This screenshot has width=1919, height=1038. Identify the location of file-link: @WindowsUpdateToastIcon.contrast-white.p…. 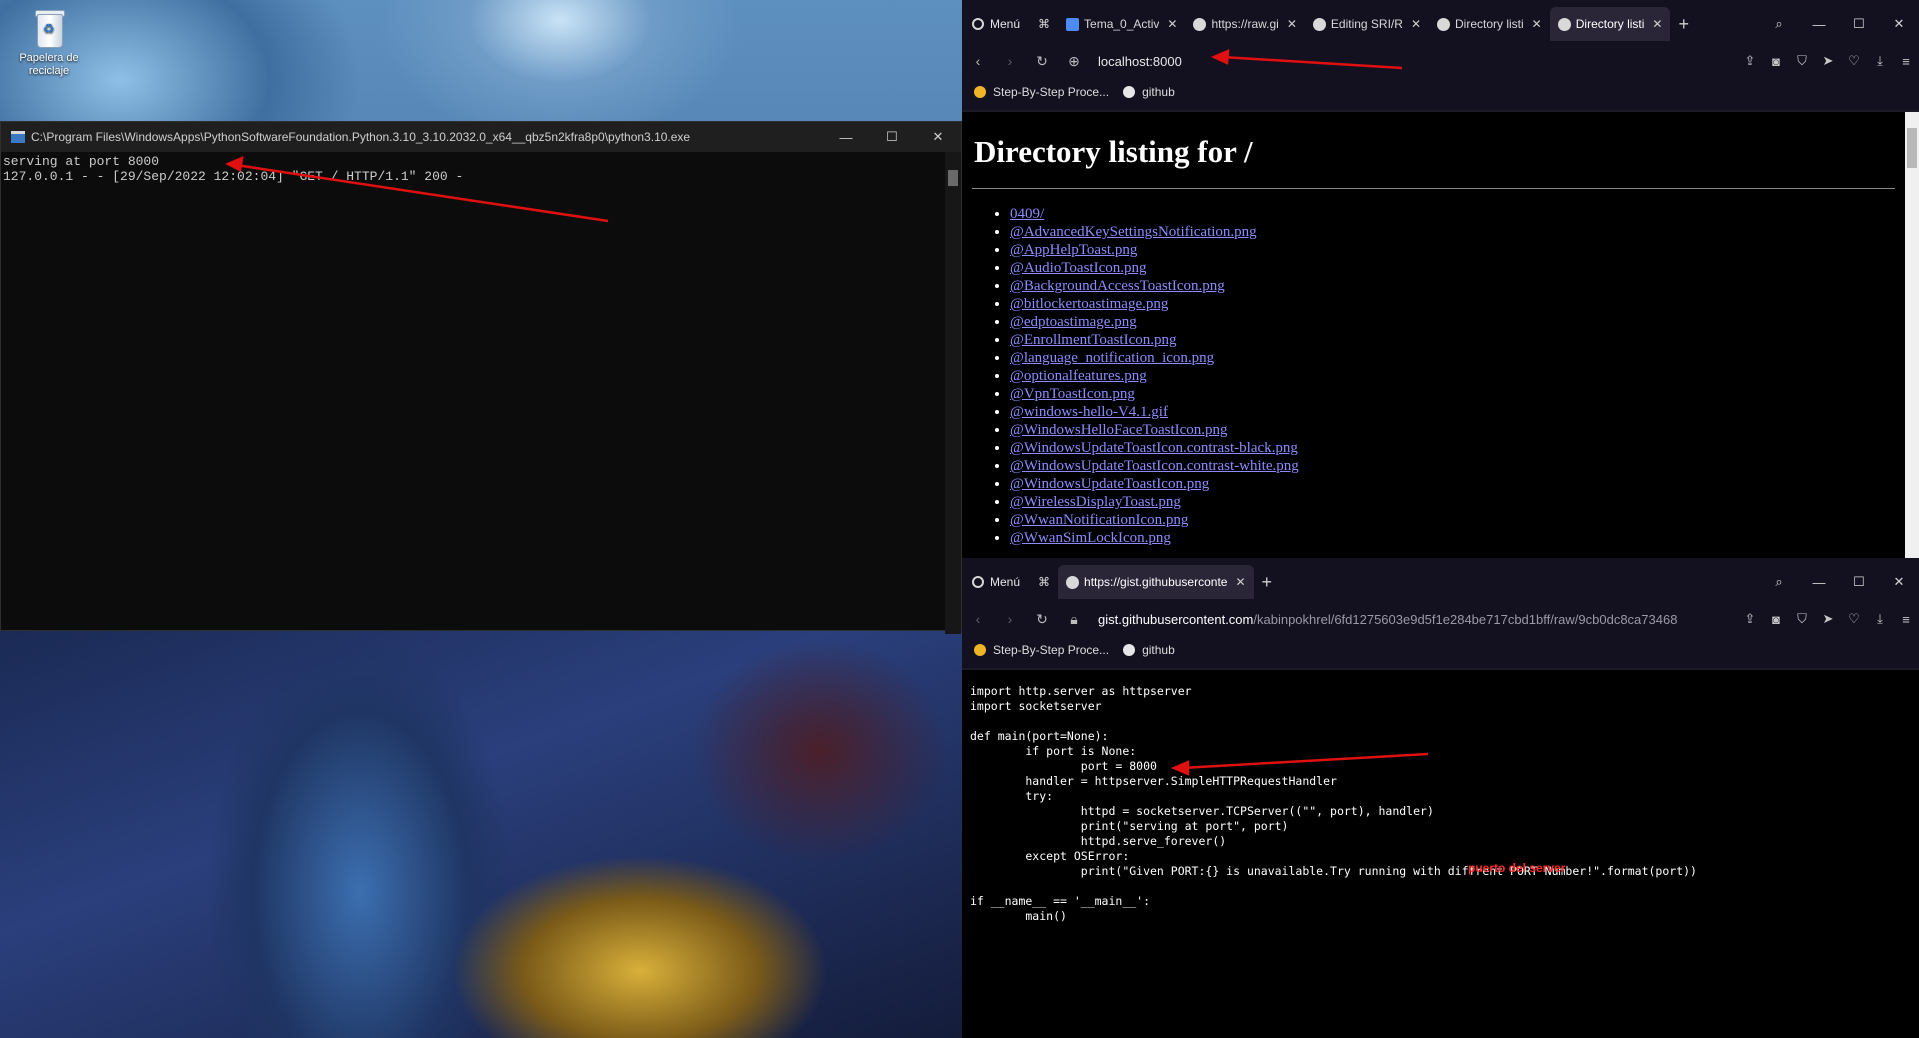
(1154, 466).